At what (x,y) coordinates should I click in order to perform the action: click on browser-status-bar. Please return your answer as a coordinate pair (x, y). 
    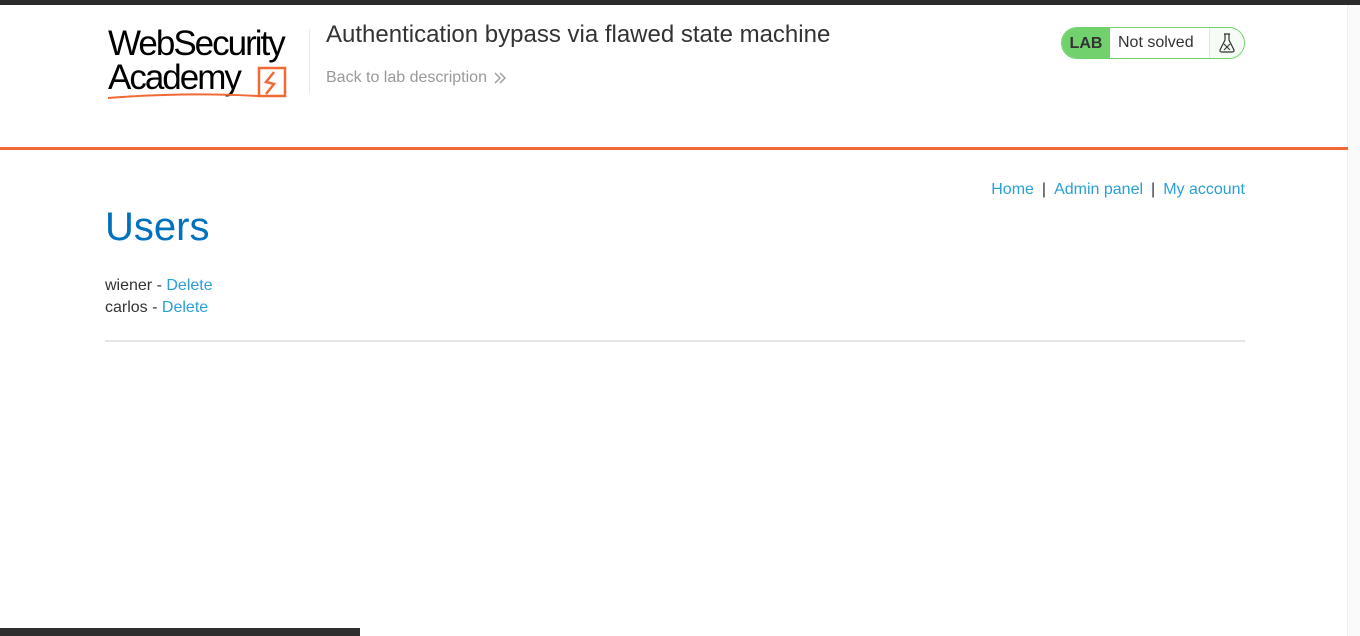
    Looking at the image, I should click on (180, 632).